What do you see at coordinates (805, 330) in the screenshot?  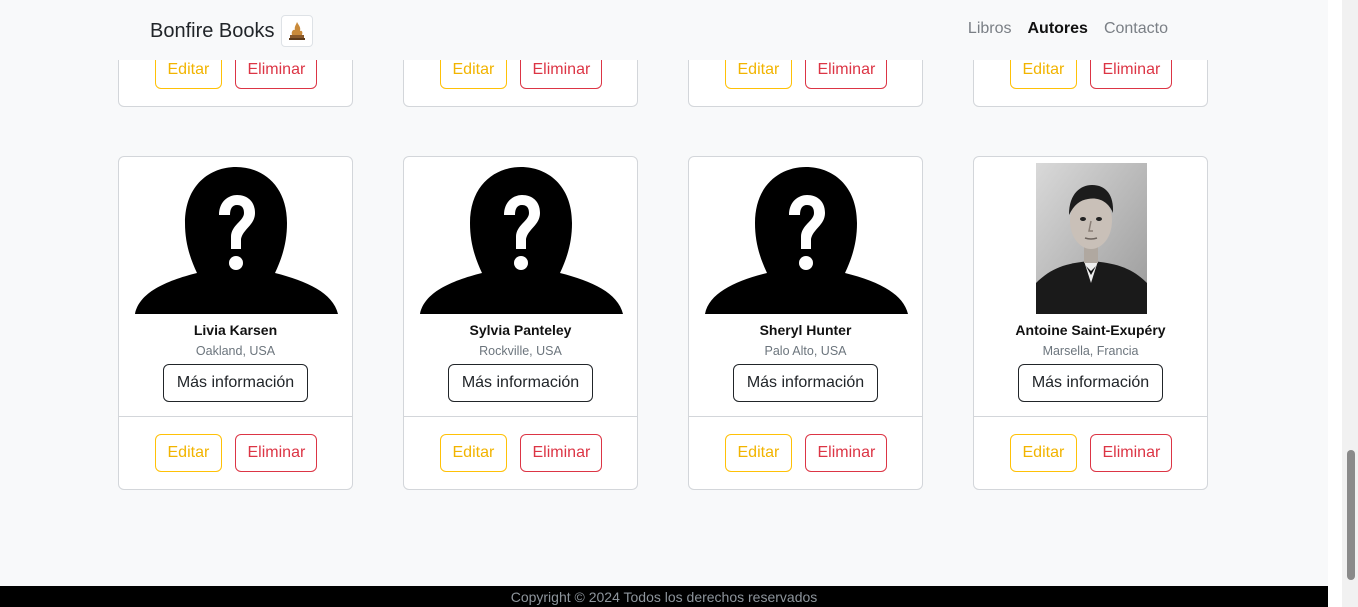 I see `author-name: Sheryl Hunter` at bounding box center [805, 330].